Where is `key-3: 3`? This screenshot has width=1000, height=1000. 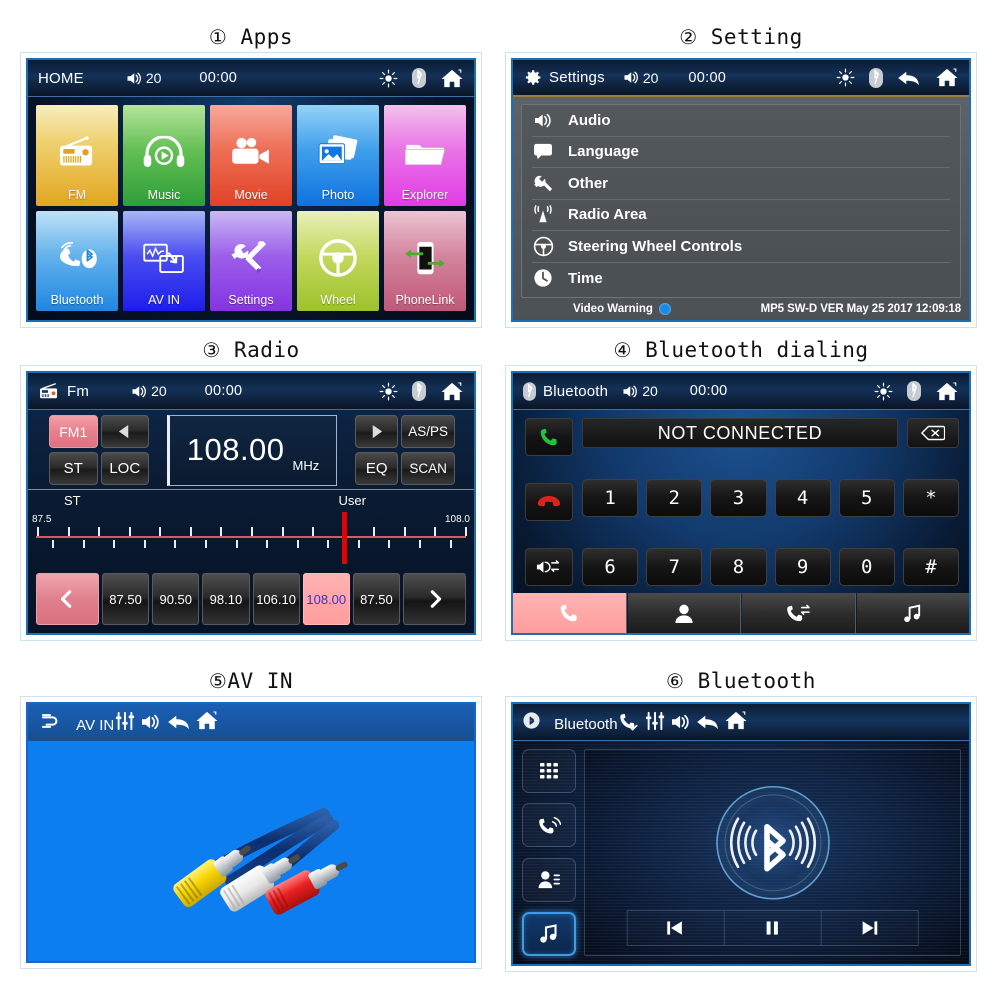 key-3: 3 is located at coordinates (738, 498).